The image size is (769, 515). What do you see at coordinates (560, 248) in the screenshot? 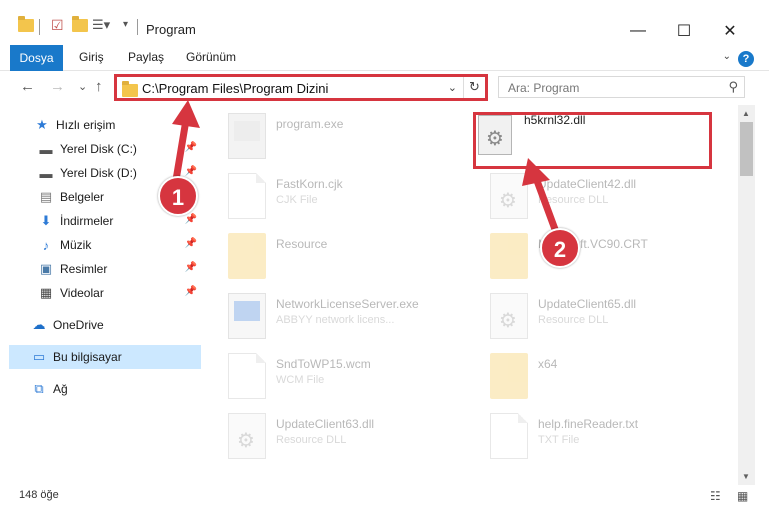
I see `step-badge-2: 2` at bounding box center [560, 248].